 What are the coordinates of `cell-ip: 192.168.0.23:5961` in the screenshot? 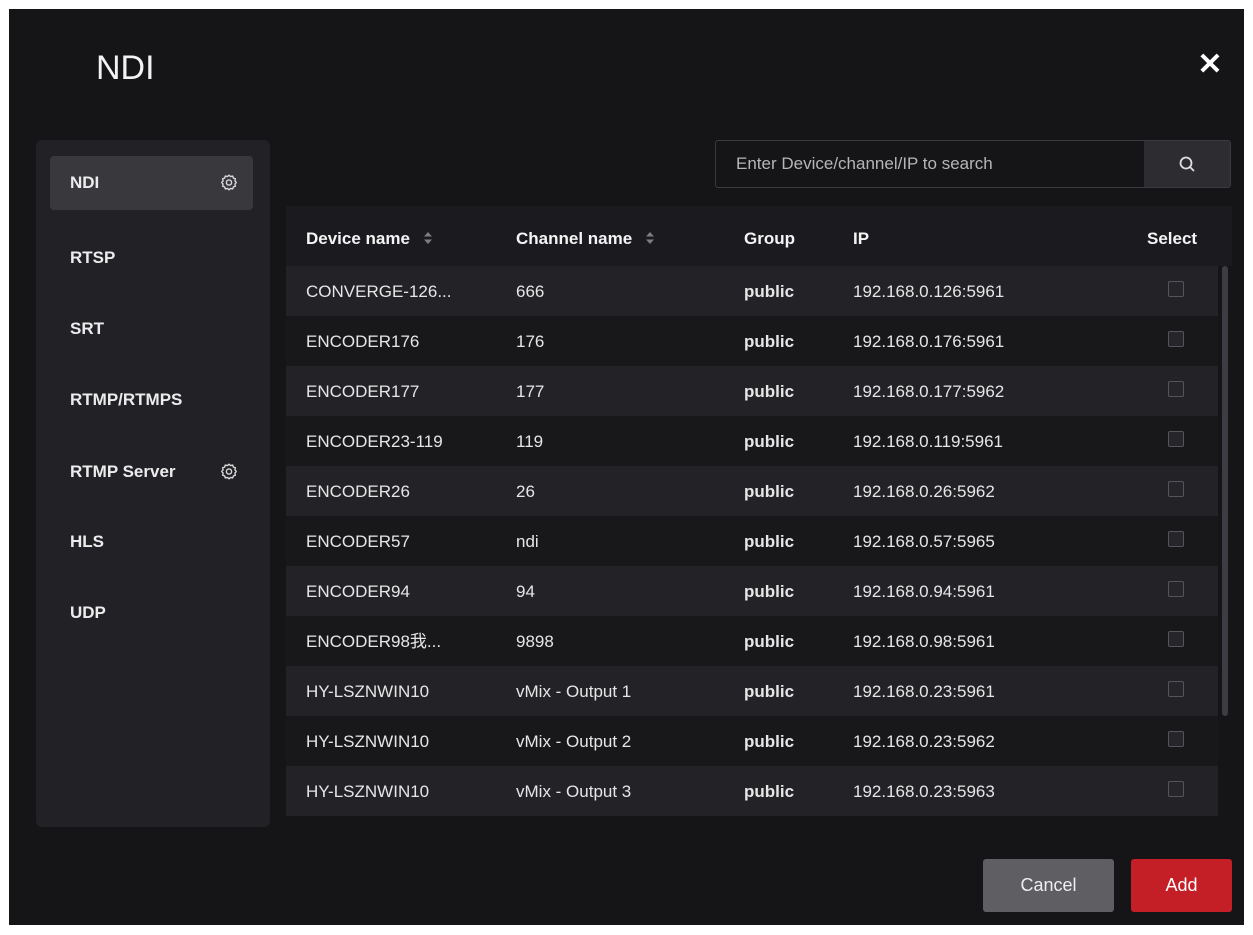 It's located at (924, 691).